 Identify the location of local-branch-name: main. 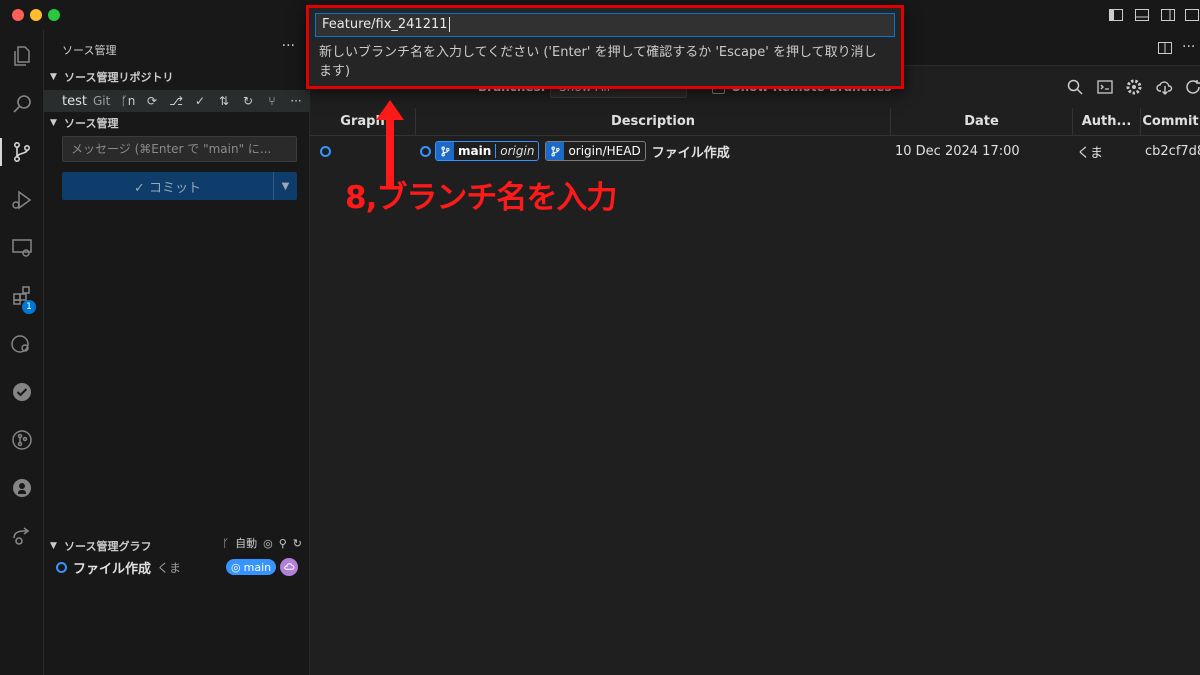
(475, 151).